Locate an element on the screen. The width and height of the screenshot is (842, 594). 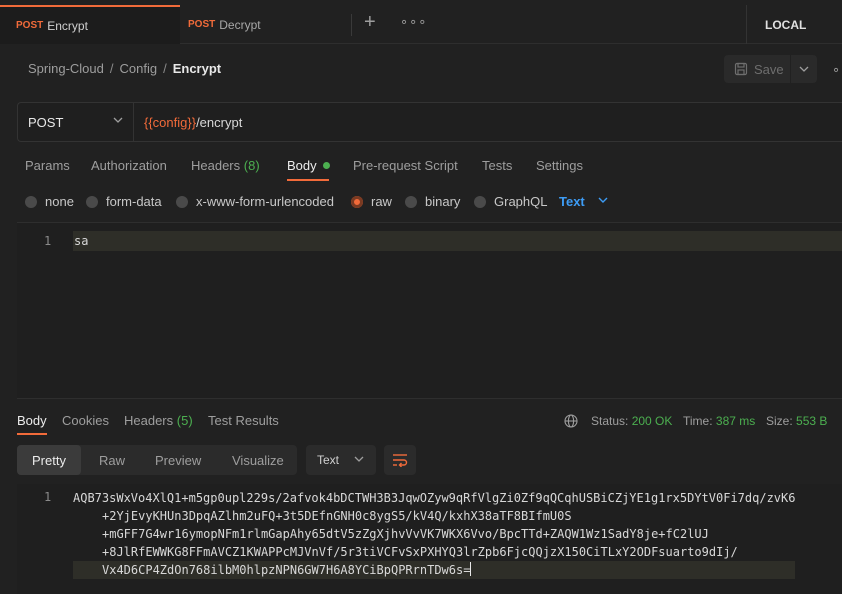
tab-authorization: Authorization is located at coordinates (129, 165).